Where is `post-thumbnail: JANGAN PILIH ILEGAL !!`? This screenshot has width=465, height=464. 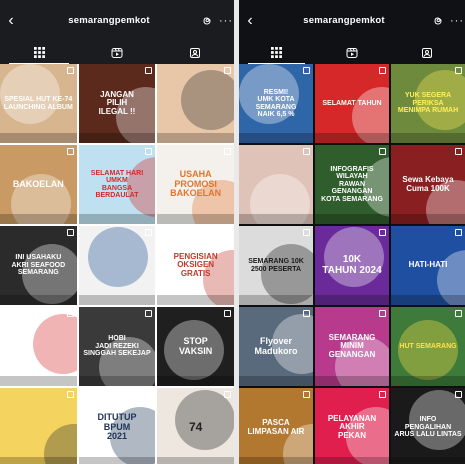 post-thumbnail: JANGAN PILIH ILEGAL !! is located at coordinates (117, 103).